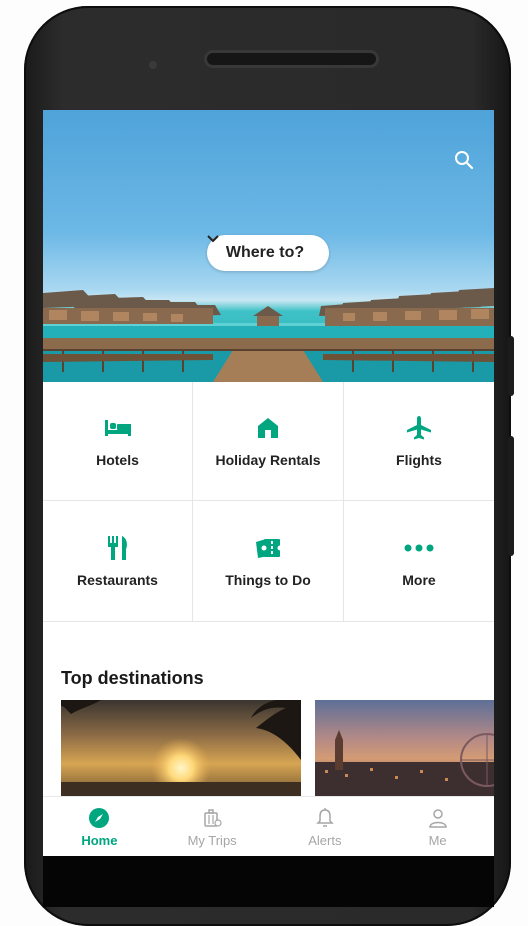  What do you see at coordinates (419, 460) in the screenshot?
I see `category-label: Flights` at bounding box center [419, 460].